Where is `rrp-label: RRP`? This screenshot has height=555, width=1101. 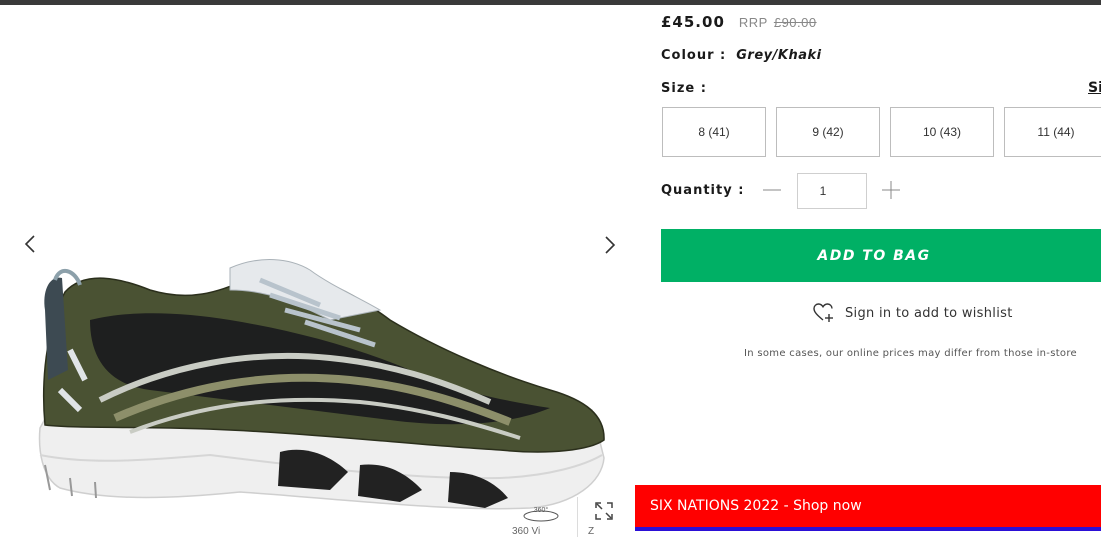 rrp-label: RRP is located at coordinates (753, 22).